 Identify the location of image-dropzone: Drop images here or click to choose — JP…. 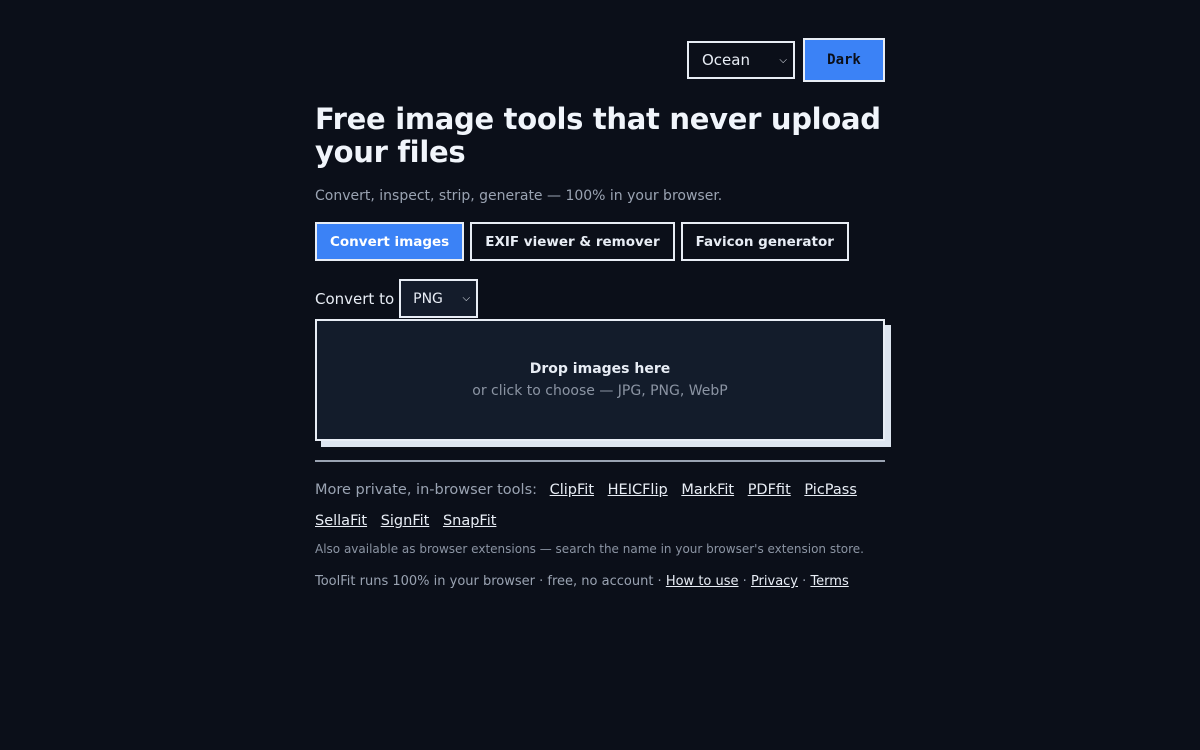
(600, 380).